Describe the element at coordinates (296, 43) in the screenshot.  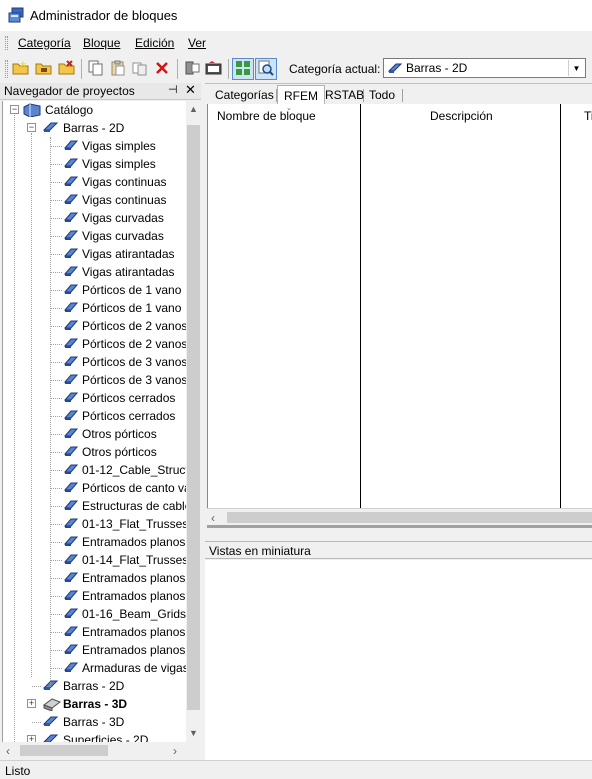
I see `menu-bar: Categoría Bloque Edición Ver` at that location.